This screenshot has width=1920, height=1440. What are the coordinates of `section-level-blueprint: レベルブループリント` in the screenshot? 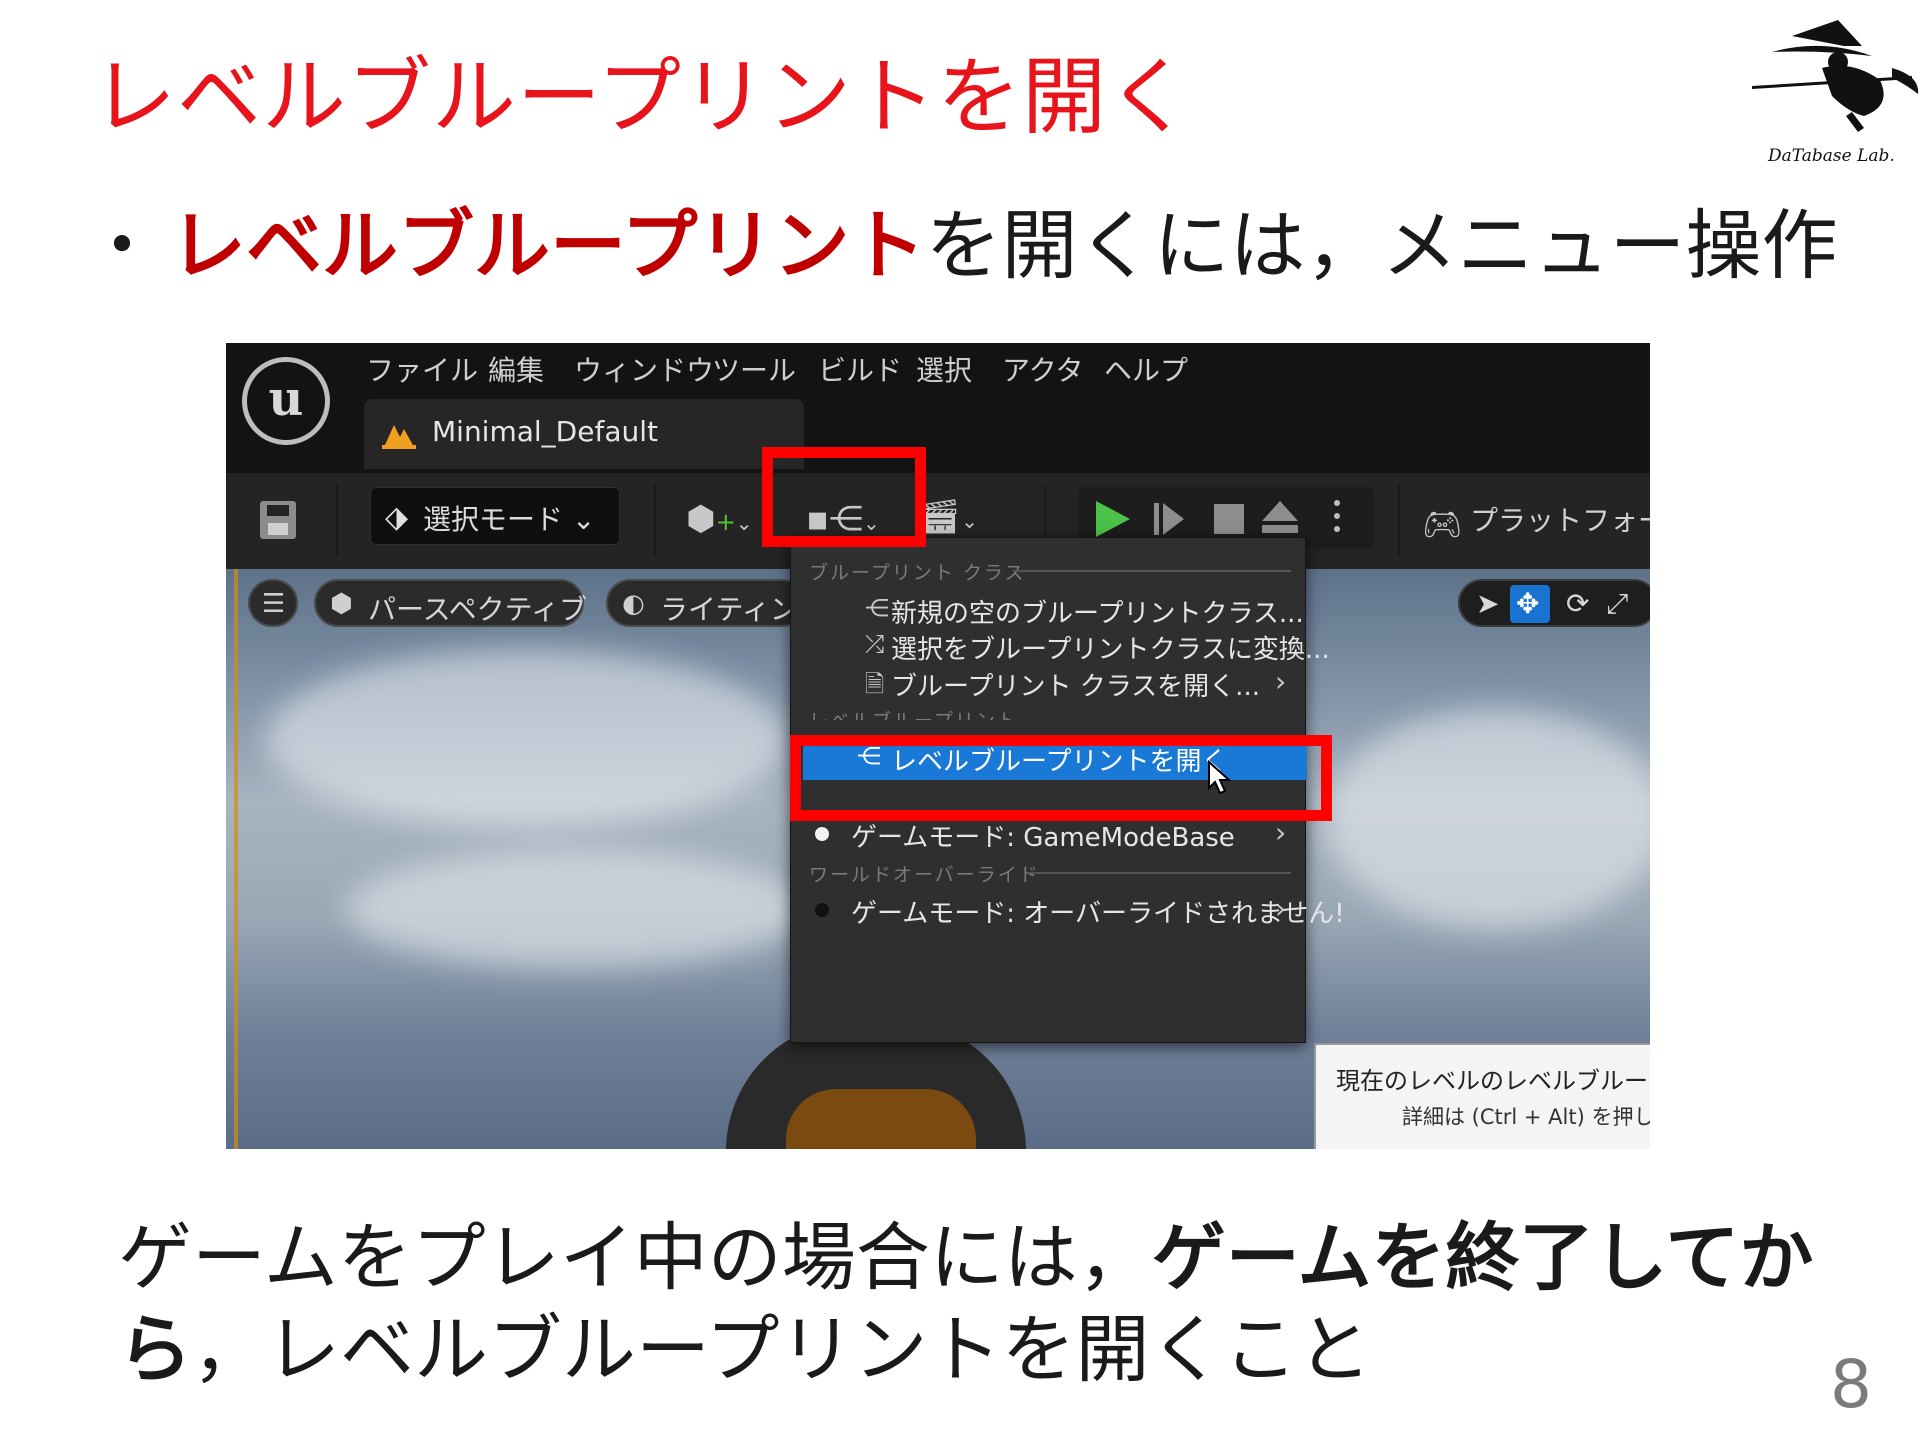 It's located at (913, 713).